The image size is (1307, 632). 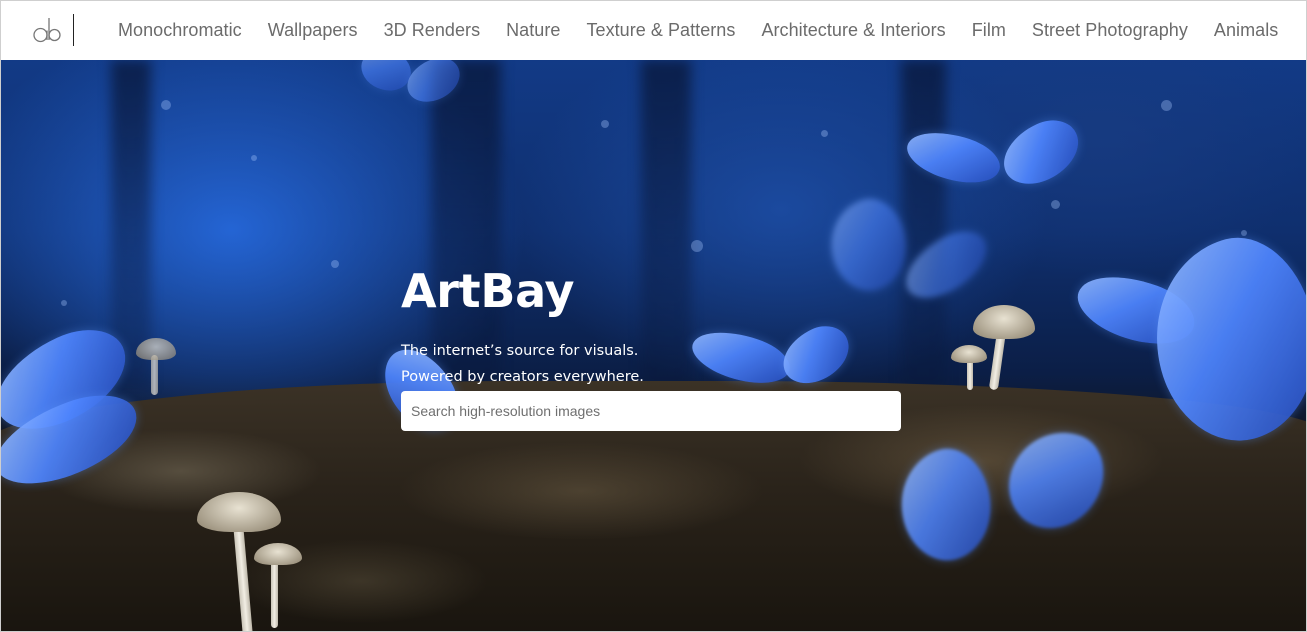 What do you see at coordinates (520, 351) in the screenshot?
I see `hero-tagline-line-1: The internet’s source for visuals.` at bounding box center [520, 351].